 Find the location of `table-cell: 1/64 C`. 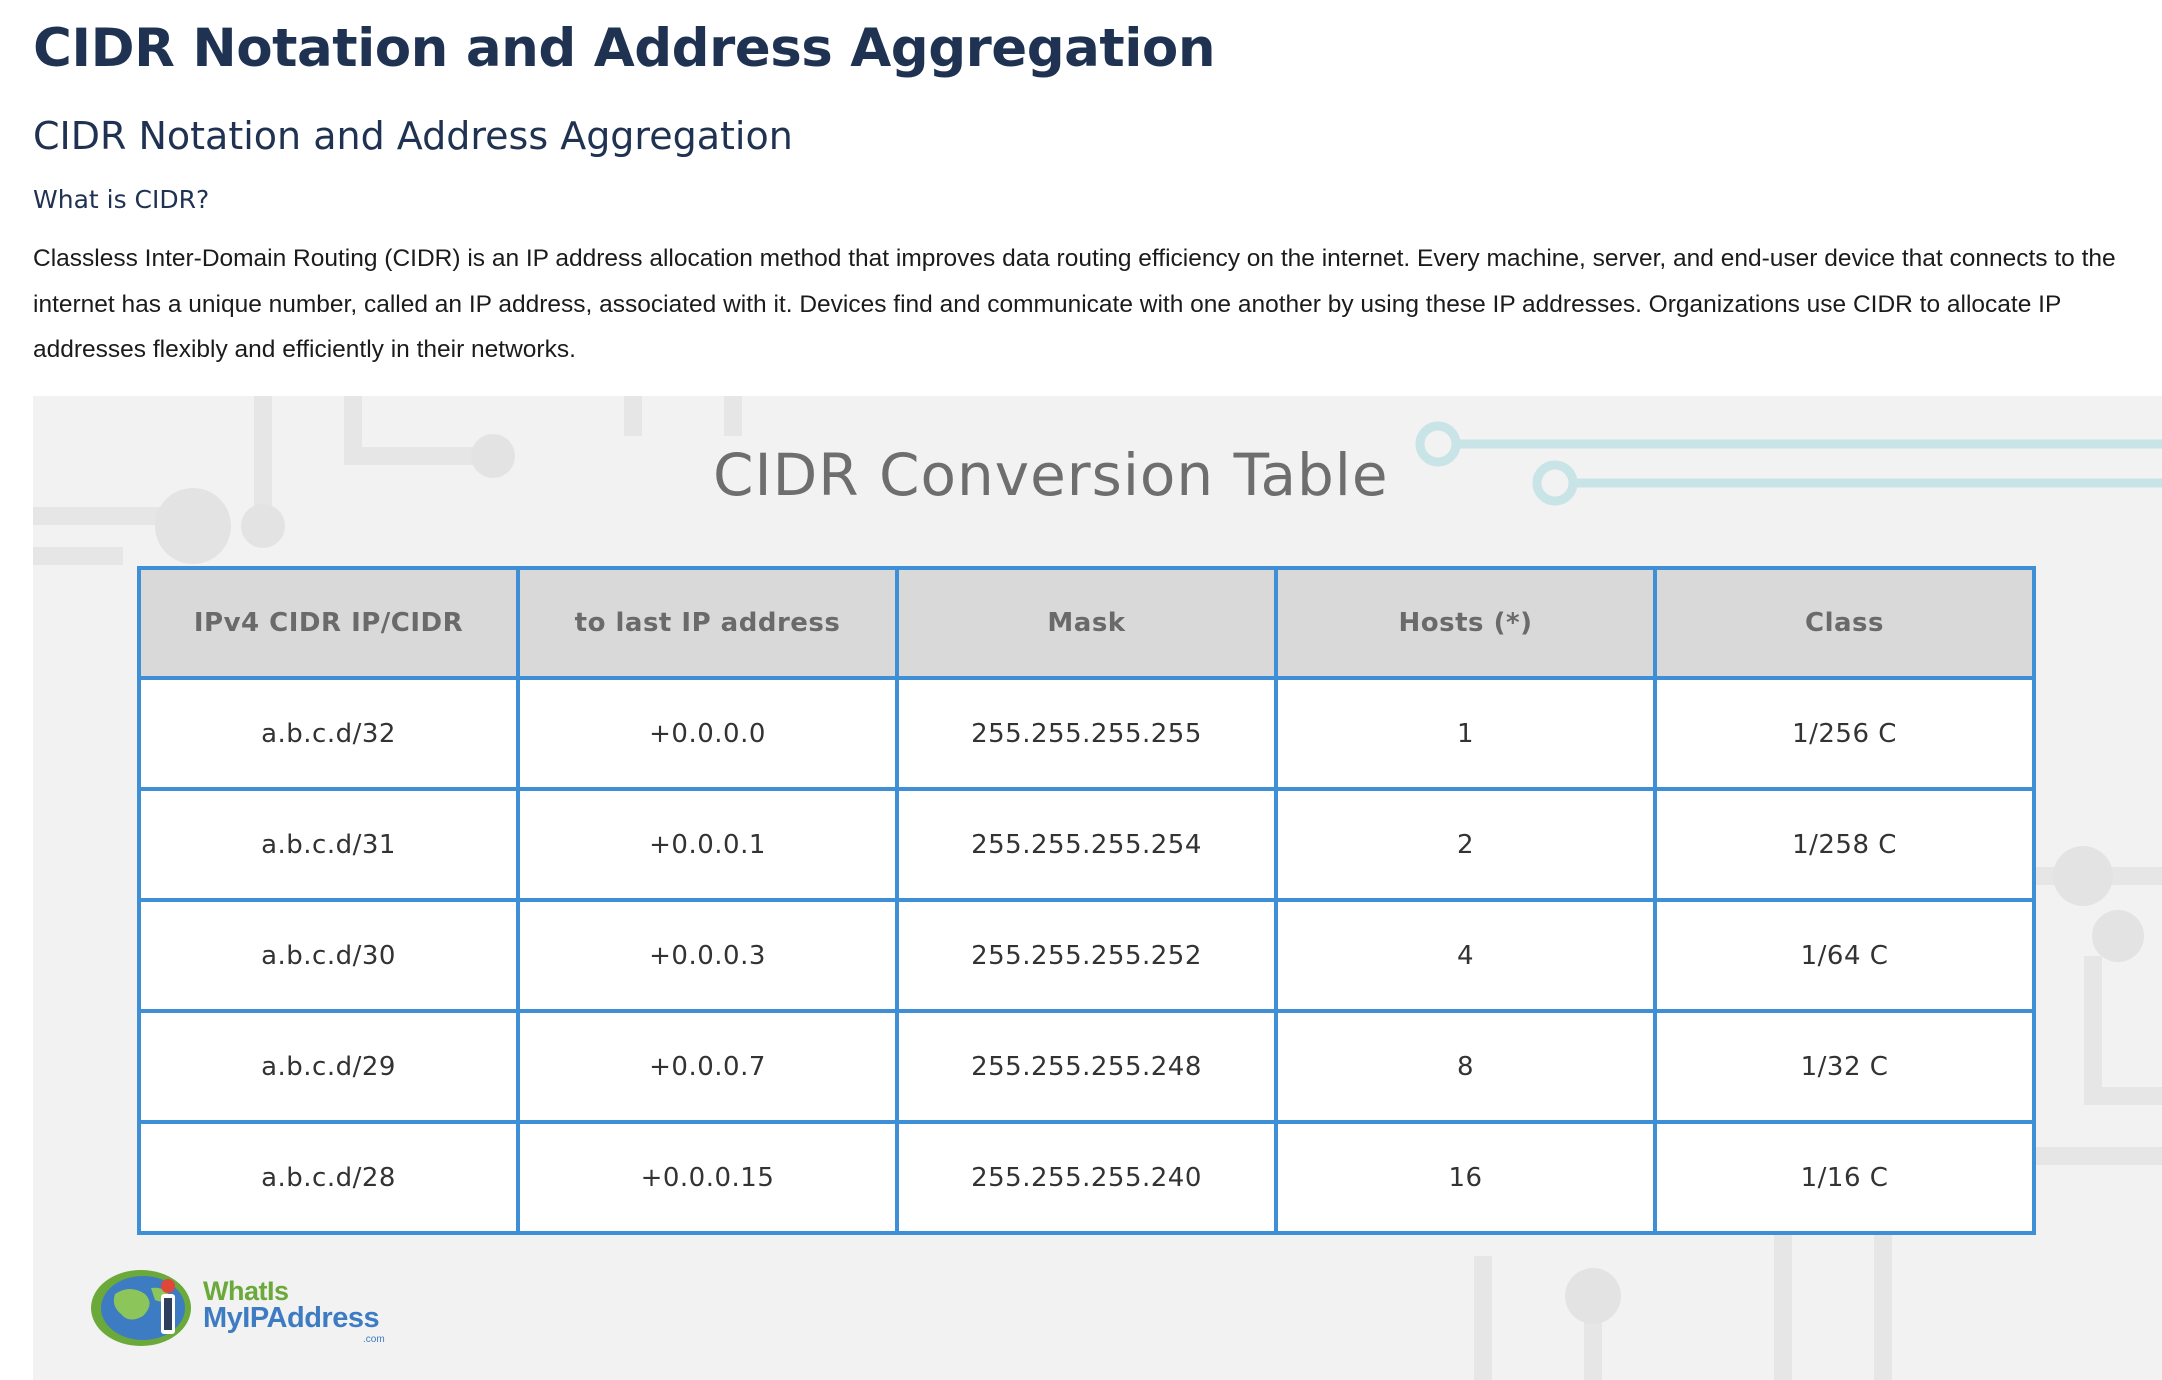

table-cell: 1/64 C is located at coordinates (1844, 955).